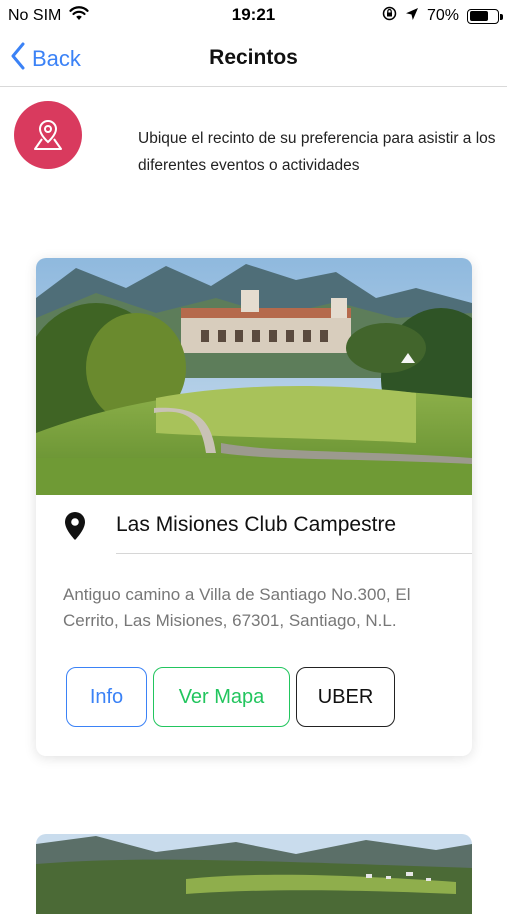 The height and width of the screenshot is (914, 507). What do you see at coordinates (412, 16) in the screenshot?
I see `location-arrow-icon` at bounding box center [412, 16].